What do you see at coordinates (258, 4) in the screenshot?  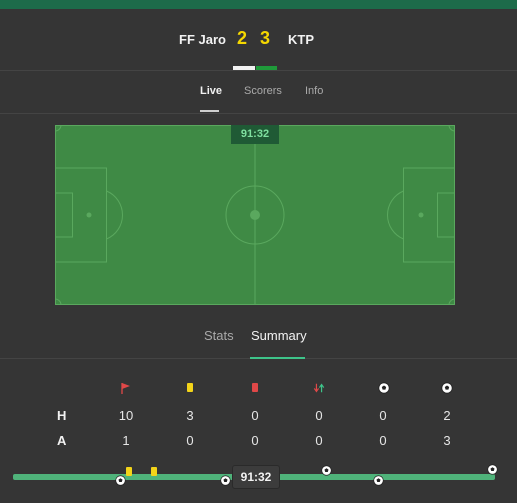 I see `top-accent-bar` at bounding box center [258, 4].